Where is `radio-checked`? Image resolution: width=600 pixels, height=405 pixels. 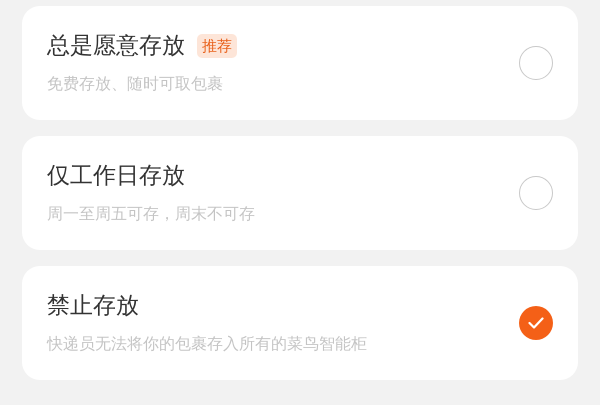
radio-checked is located at coordinates (536, 323).